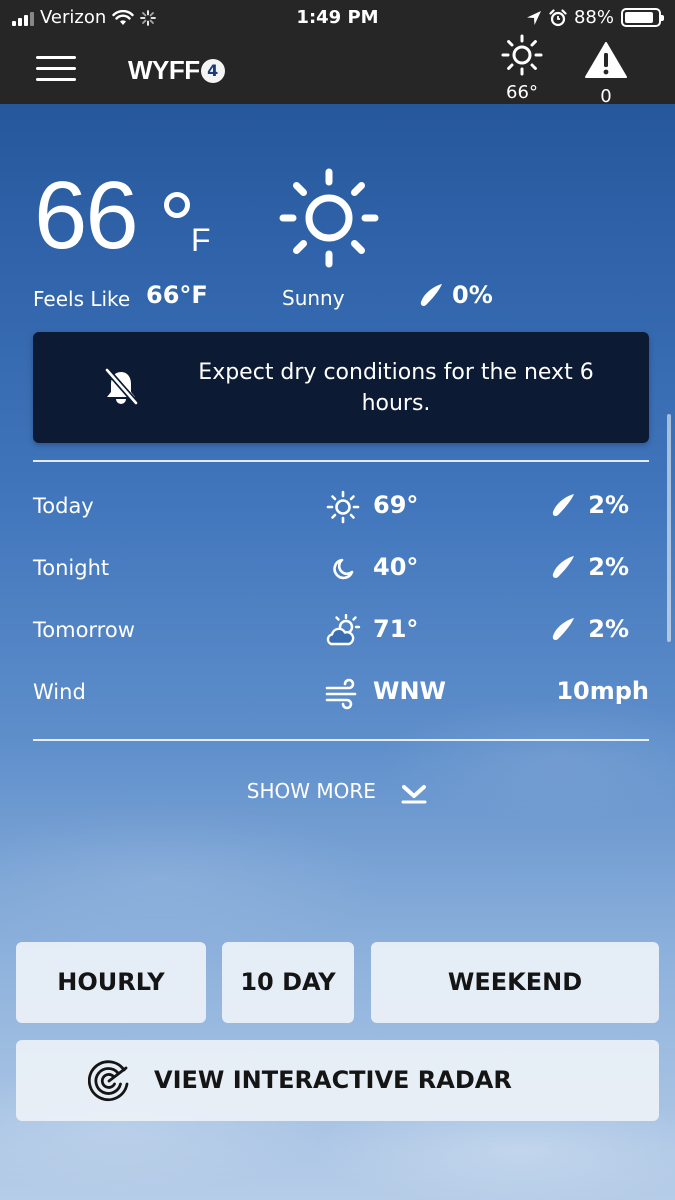 This screenshot has height=1200, width=675. Describe the element at coordinates (414, 793) in the screenshot. I see `chevron-down-icon` at that location.